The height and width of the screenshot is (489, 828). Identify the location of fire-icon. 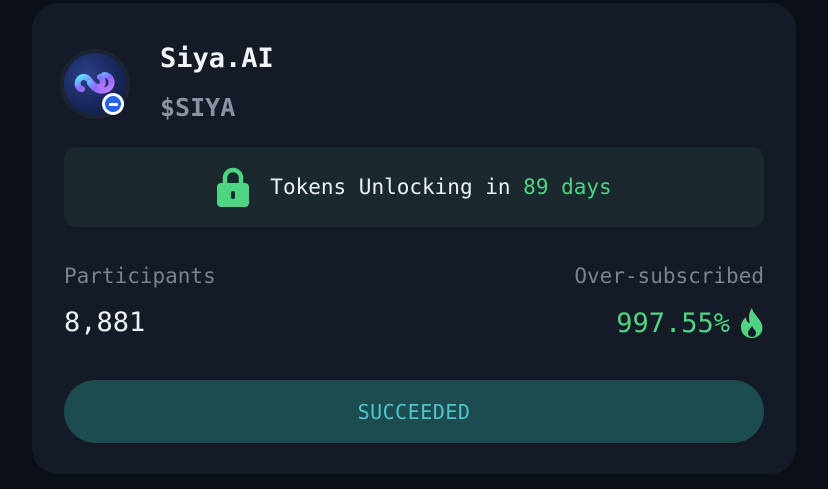
(752, 323).